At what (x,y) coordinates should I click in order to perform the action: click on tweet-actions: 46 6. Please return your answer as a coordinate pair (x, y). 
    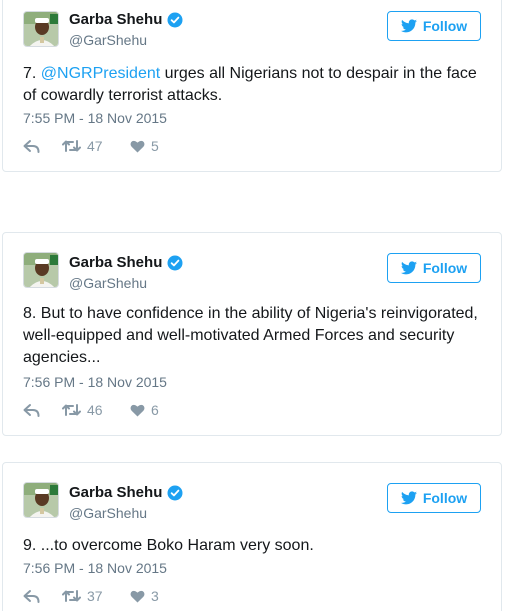
    Looking at the image, I should click on (91, 410).